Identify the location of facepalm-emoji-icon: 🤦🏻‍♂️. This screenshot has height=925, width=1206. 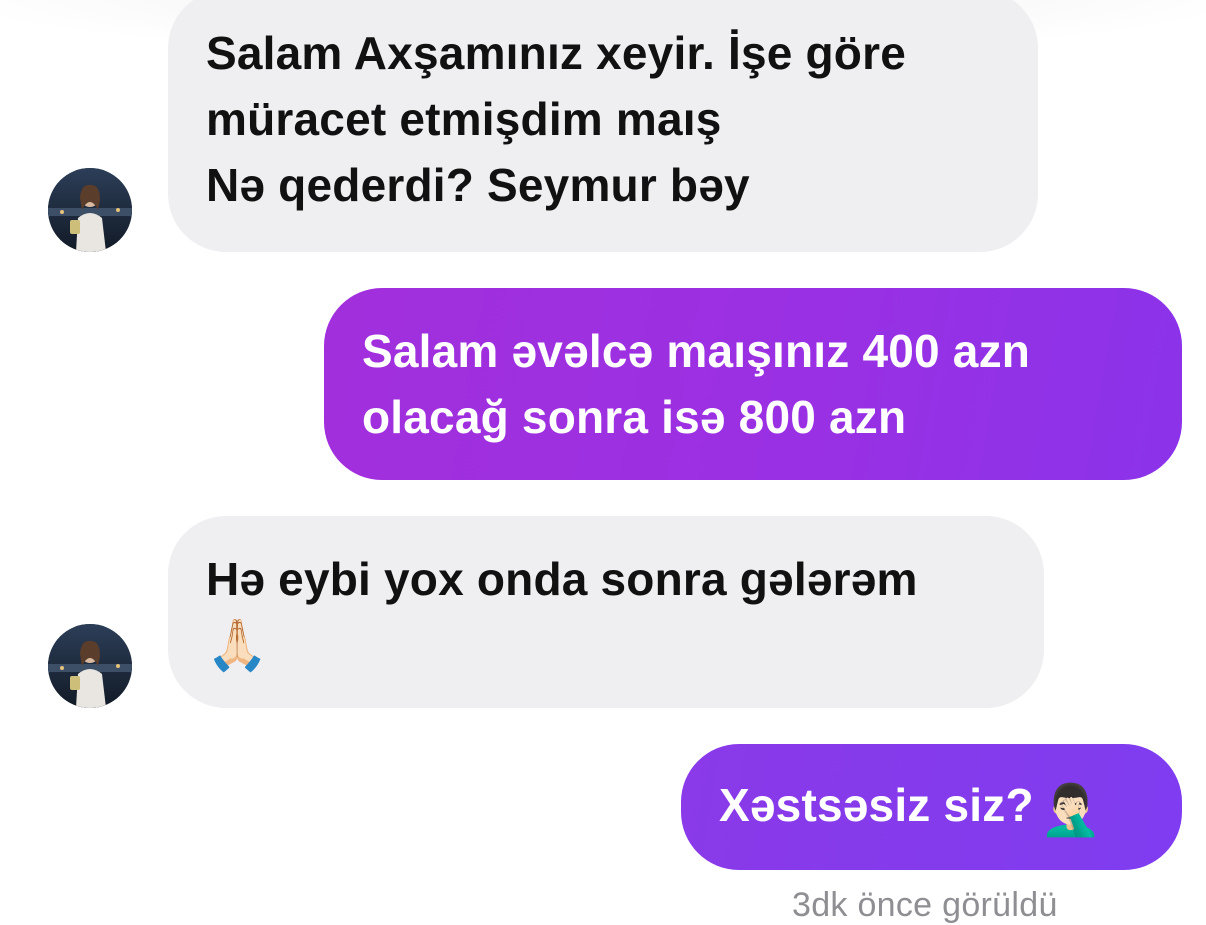
(1071, 810).